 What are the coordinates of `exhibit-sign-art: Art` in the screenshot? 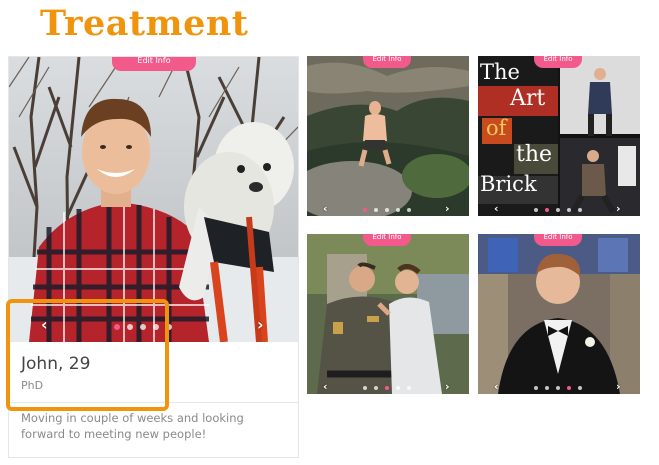 It's located at (528, 98).